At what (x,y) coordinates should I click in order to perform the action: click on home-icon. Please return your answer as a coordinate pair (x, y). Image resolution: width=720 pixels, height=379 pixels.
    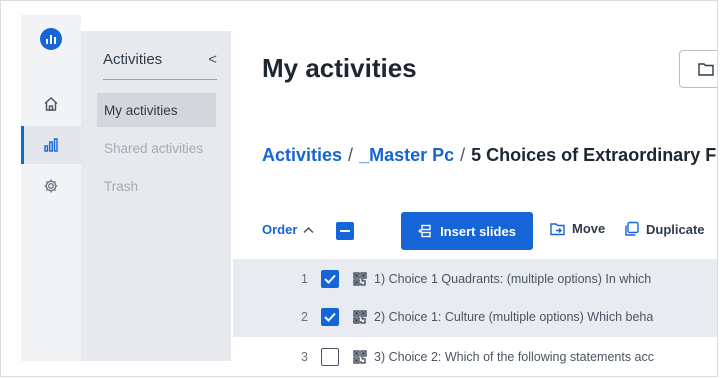
    Looking at the image, I should click on (51, 104).